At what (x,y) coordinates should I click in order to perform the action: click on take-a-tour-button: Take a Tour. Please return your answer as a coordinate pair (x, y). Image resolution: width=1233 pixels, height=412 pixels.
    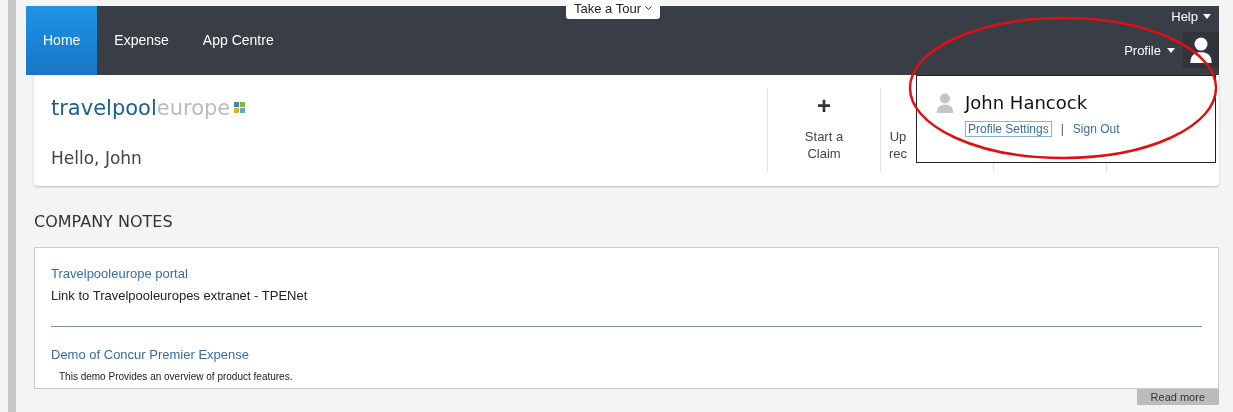
    Looking at the image, I should click on (613, 9).